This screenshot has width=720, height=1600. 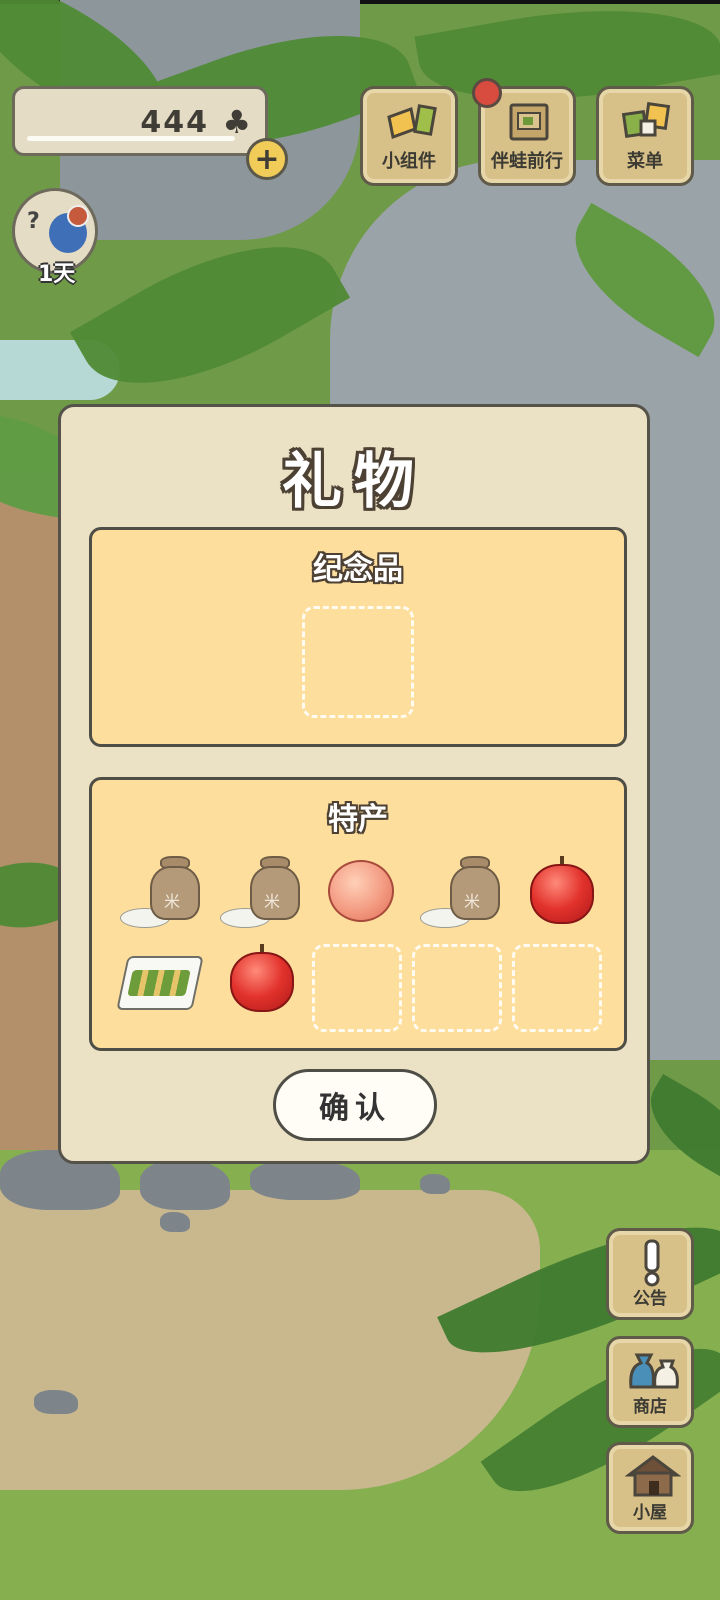 What do you see at coordinates (354, 482) in the screenshot?
I see `dialog-title: 礼物` at bounding box center [354, 482].